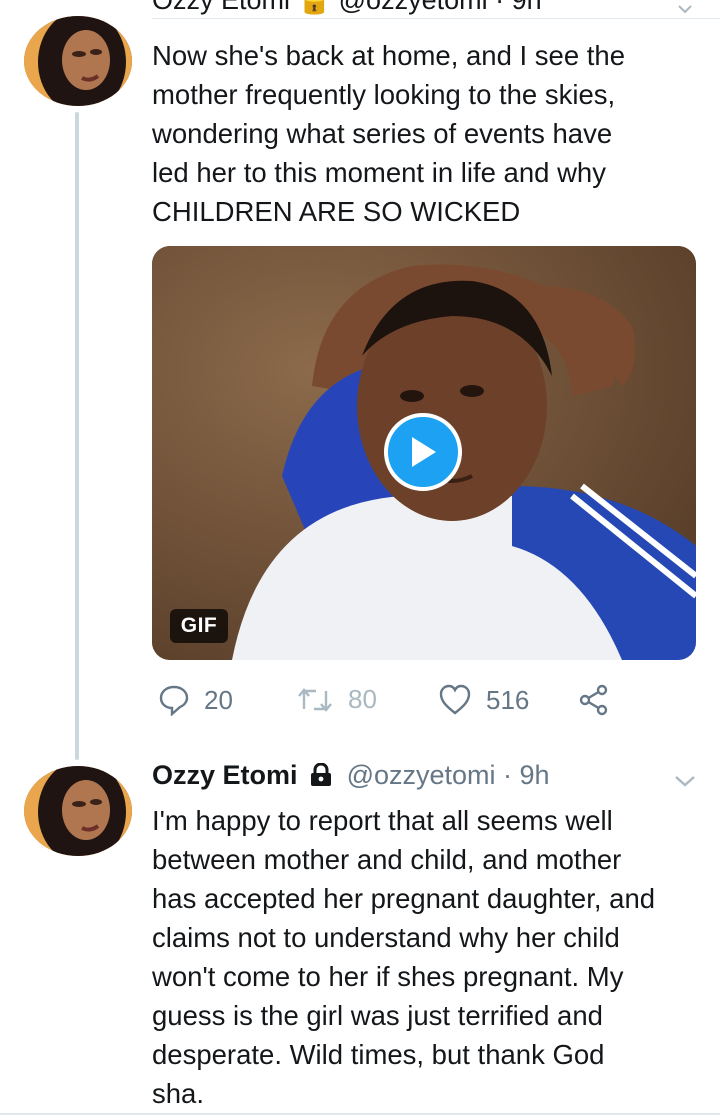 The height and width of the screenshot is (1115, 720). I want to click on share-icon, so click(593, 700).